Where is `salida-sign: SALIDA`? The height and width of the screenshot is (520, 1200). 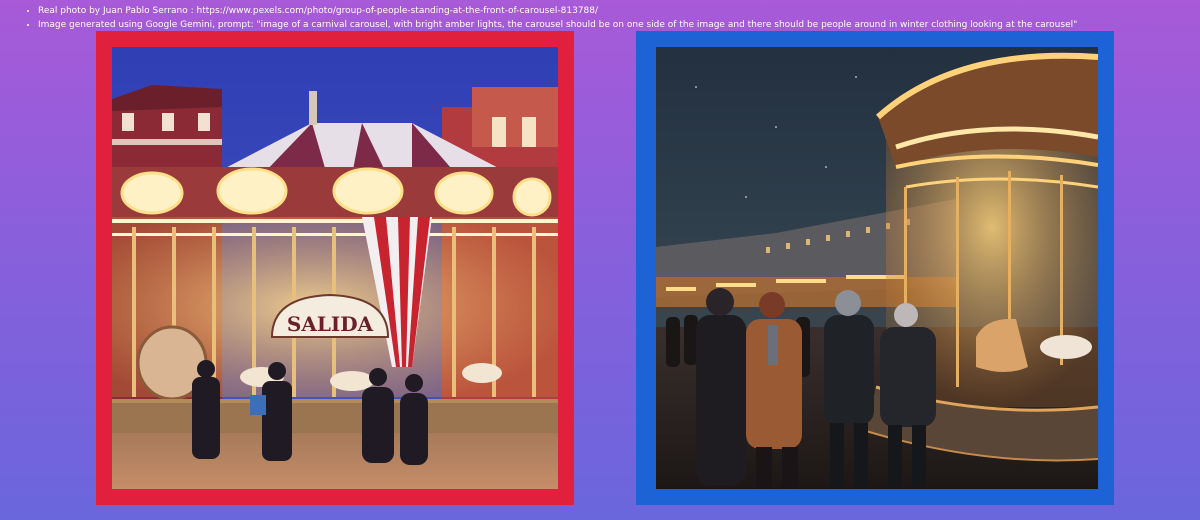
salida-sign: SALIDA is located at coordinates (330, 324).